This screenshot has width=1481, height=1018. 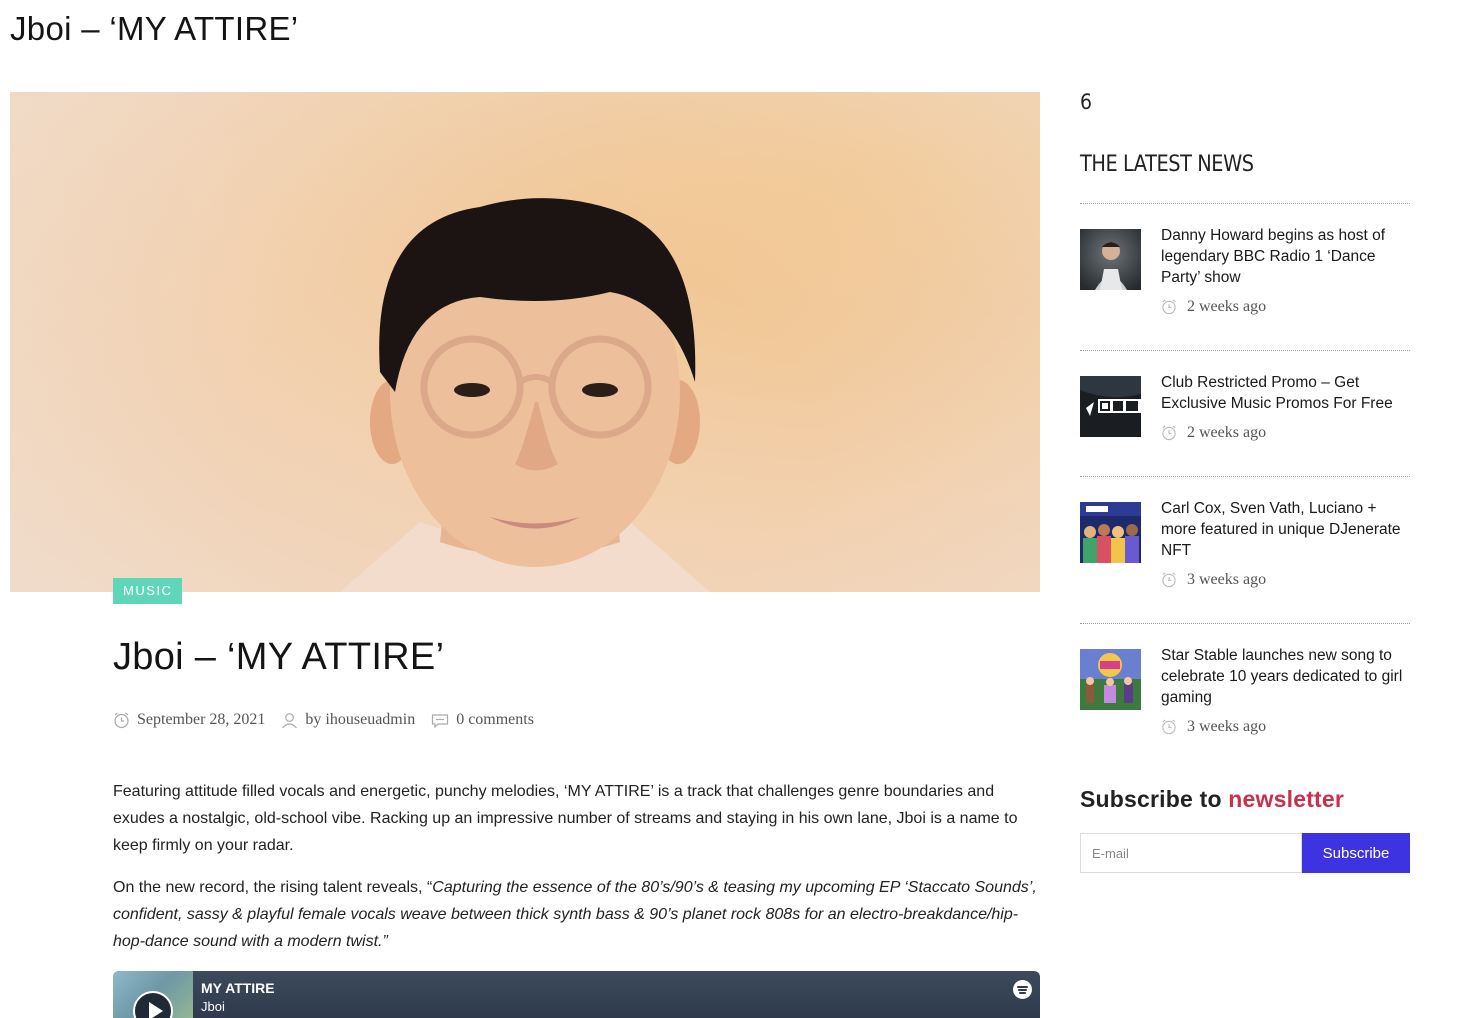 I want to click on spotify-icon, so click(x=1022, y=989).